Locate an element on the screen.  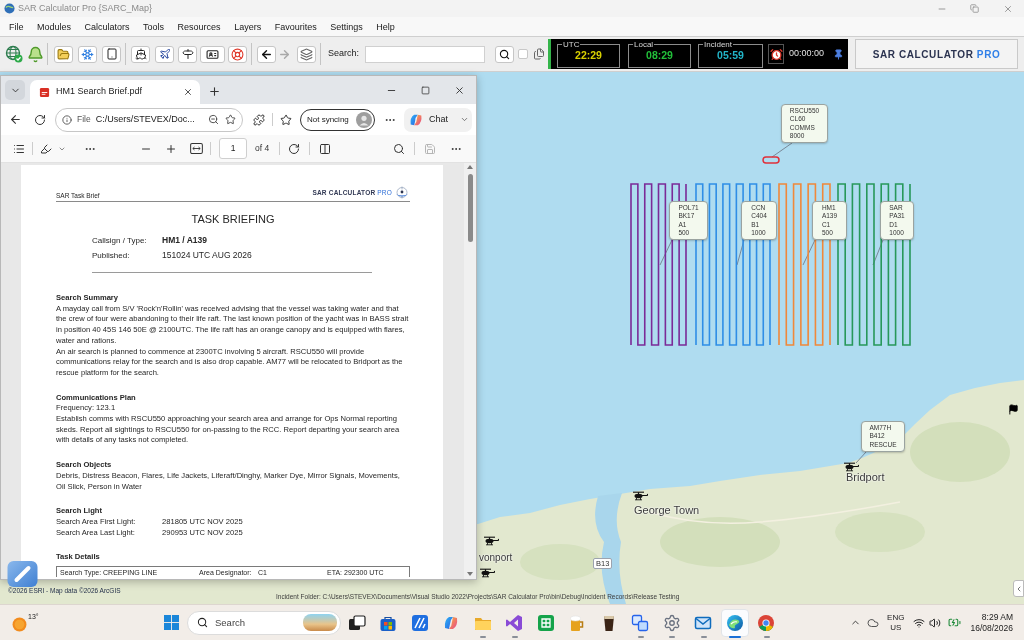
clock-time: 08:29 is located at coordinates (659, 55).